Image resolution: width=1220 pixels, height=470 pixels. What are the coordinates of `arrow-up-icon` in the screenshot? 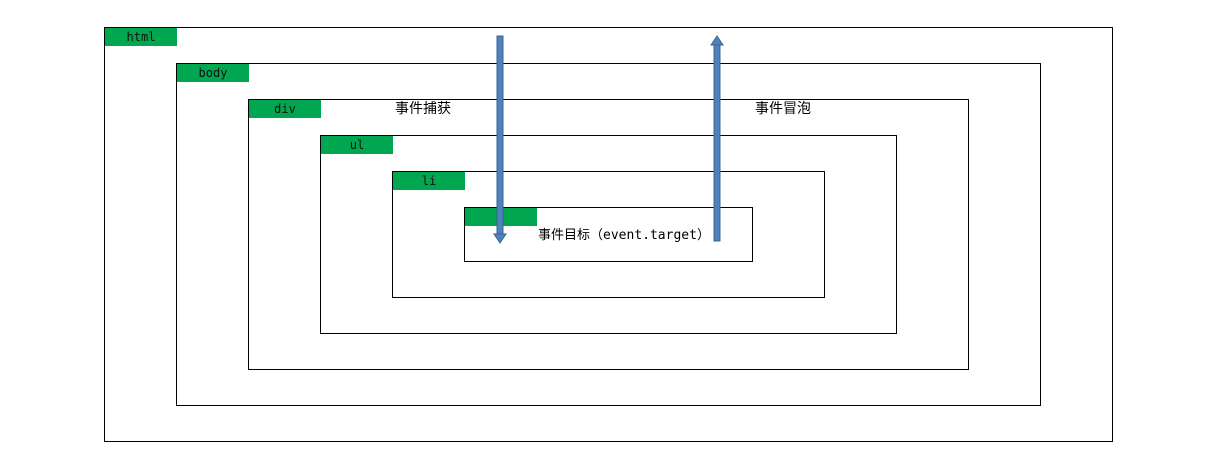 It's located at (717, 138).